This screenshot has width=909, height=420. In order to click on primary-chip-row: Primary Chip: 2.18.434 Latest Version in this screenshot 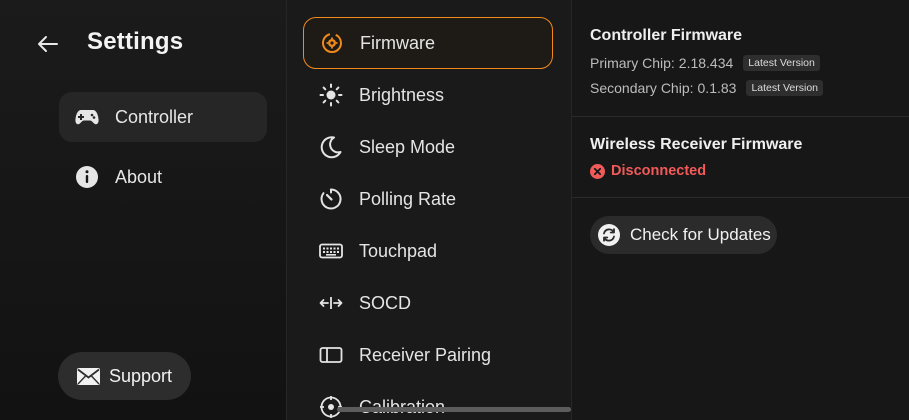, I will do `click(706, 63)`.